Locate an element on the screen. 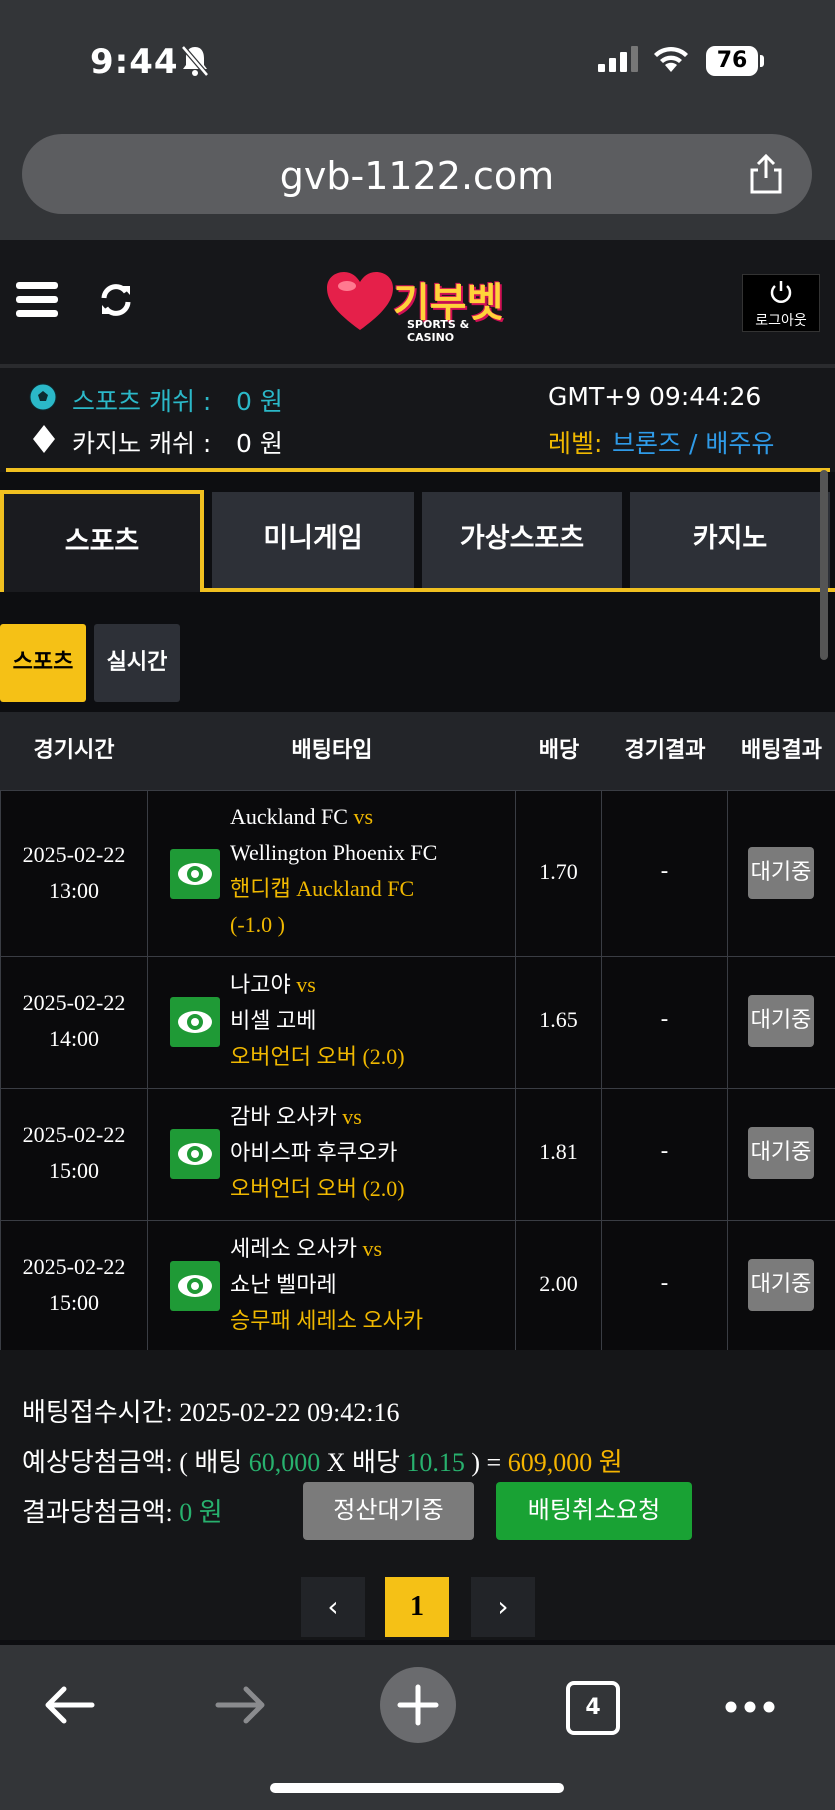  browser-address-area: gvb-1122.com is located at coordinates (417, 175).